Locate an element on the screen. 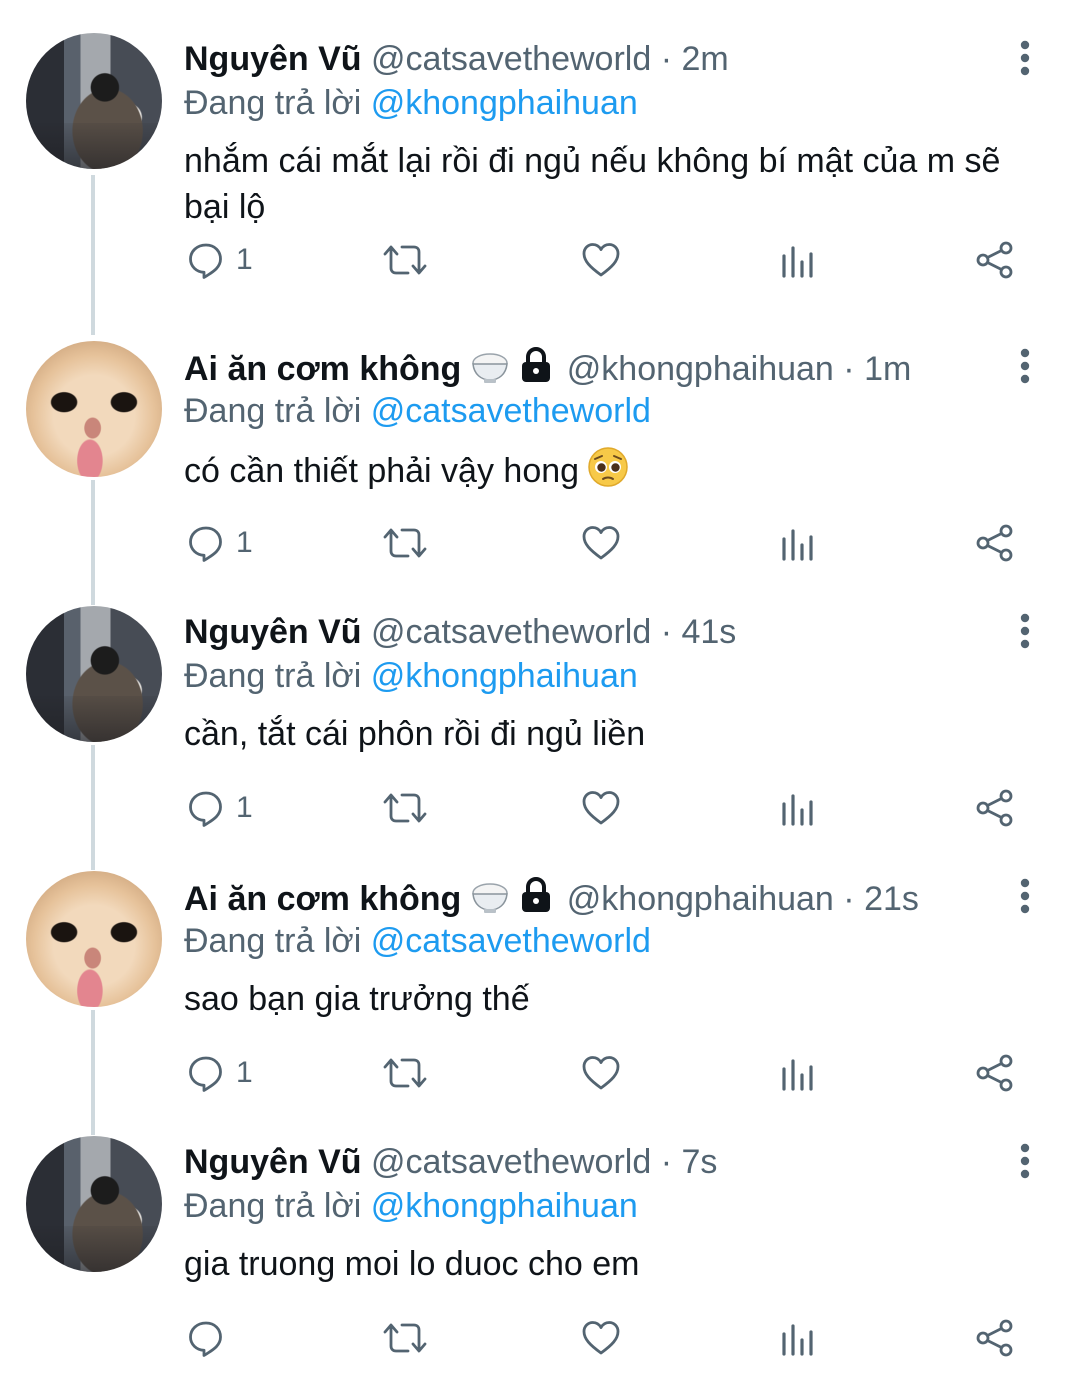 This screenshot has height=1375, width=1080. tweet-actions is located at coordinates (540, 1338).